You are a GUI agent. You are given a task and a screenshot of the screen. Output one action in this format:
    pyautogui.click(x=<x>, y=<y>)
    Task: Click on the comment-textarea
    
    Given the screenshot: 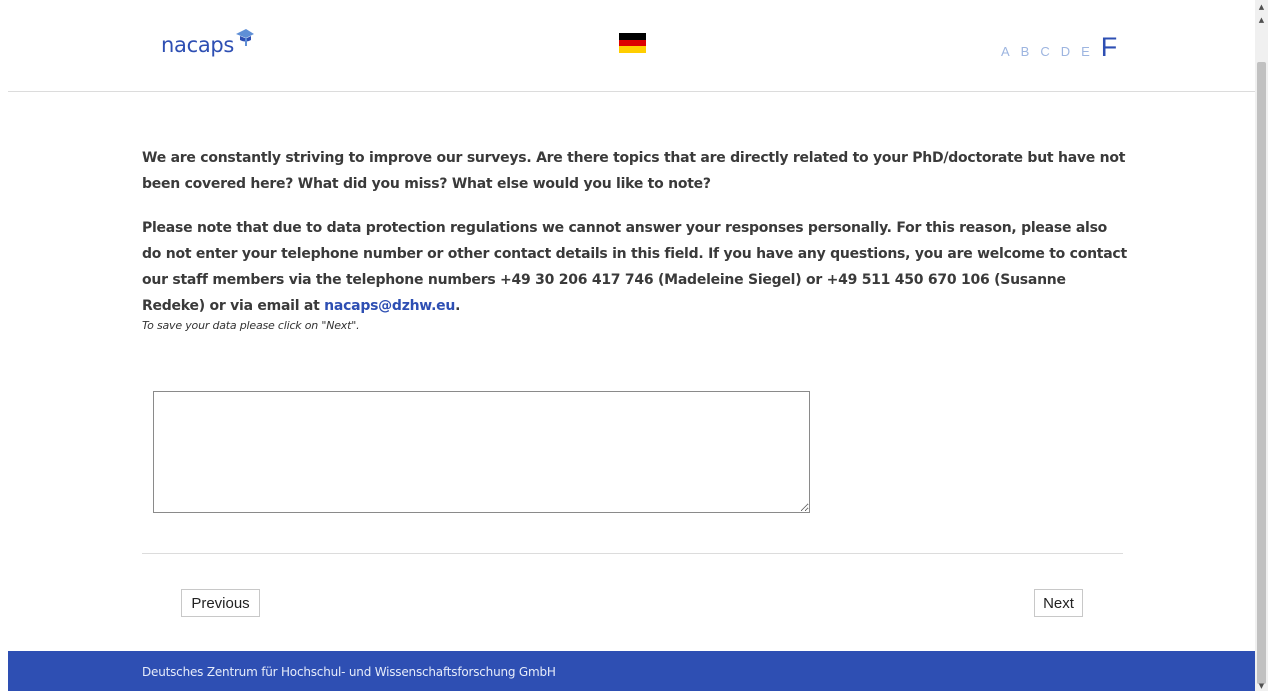 What is the action you would take?
    pyautogui.click(x=481, y=452)
    